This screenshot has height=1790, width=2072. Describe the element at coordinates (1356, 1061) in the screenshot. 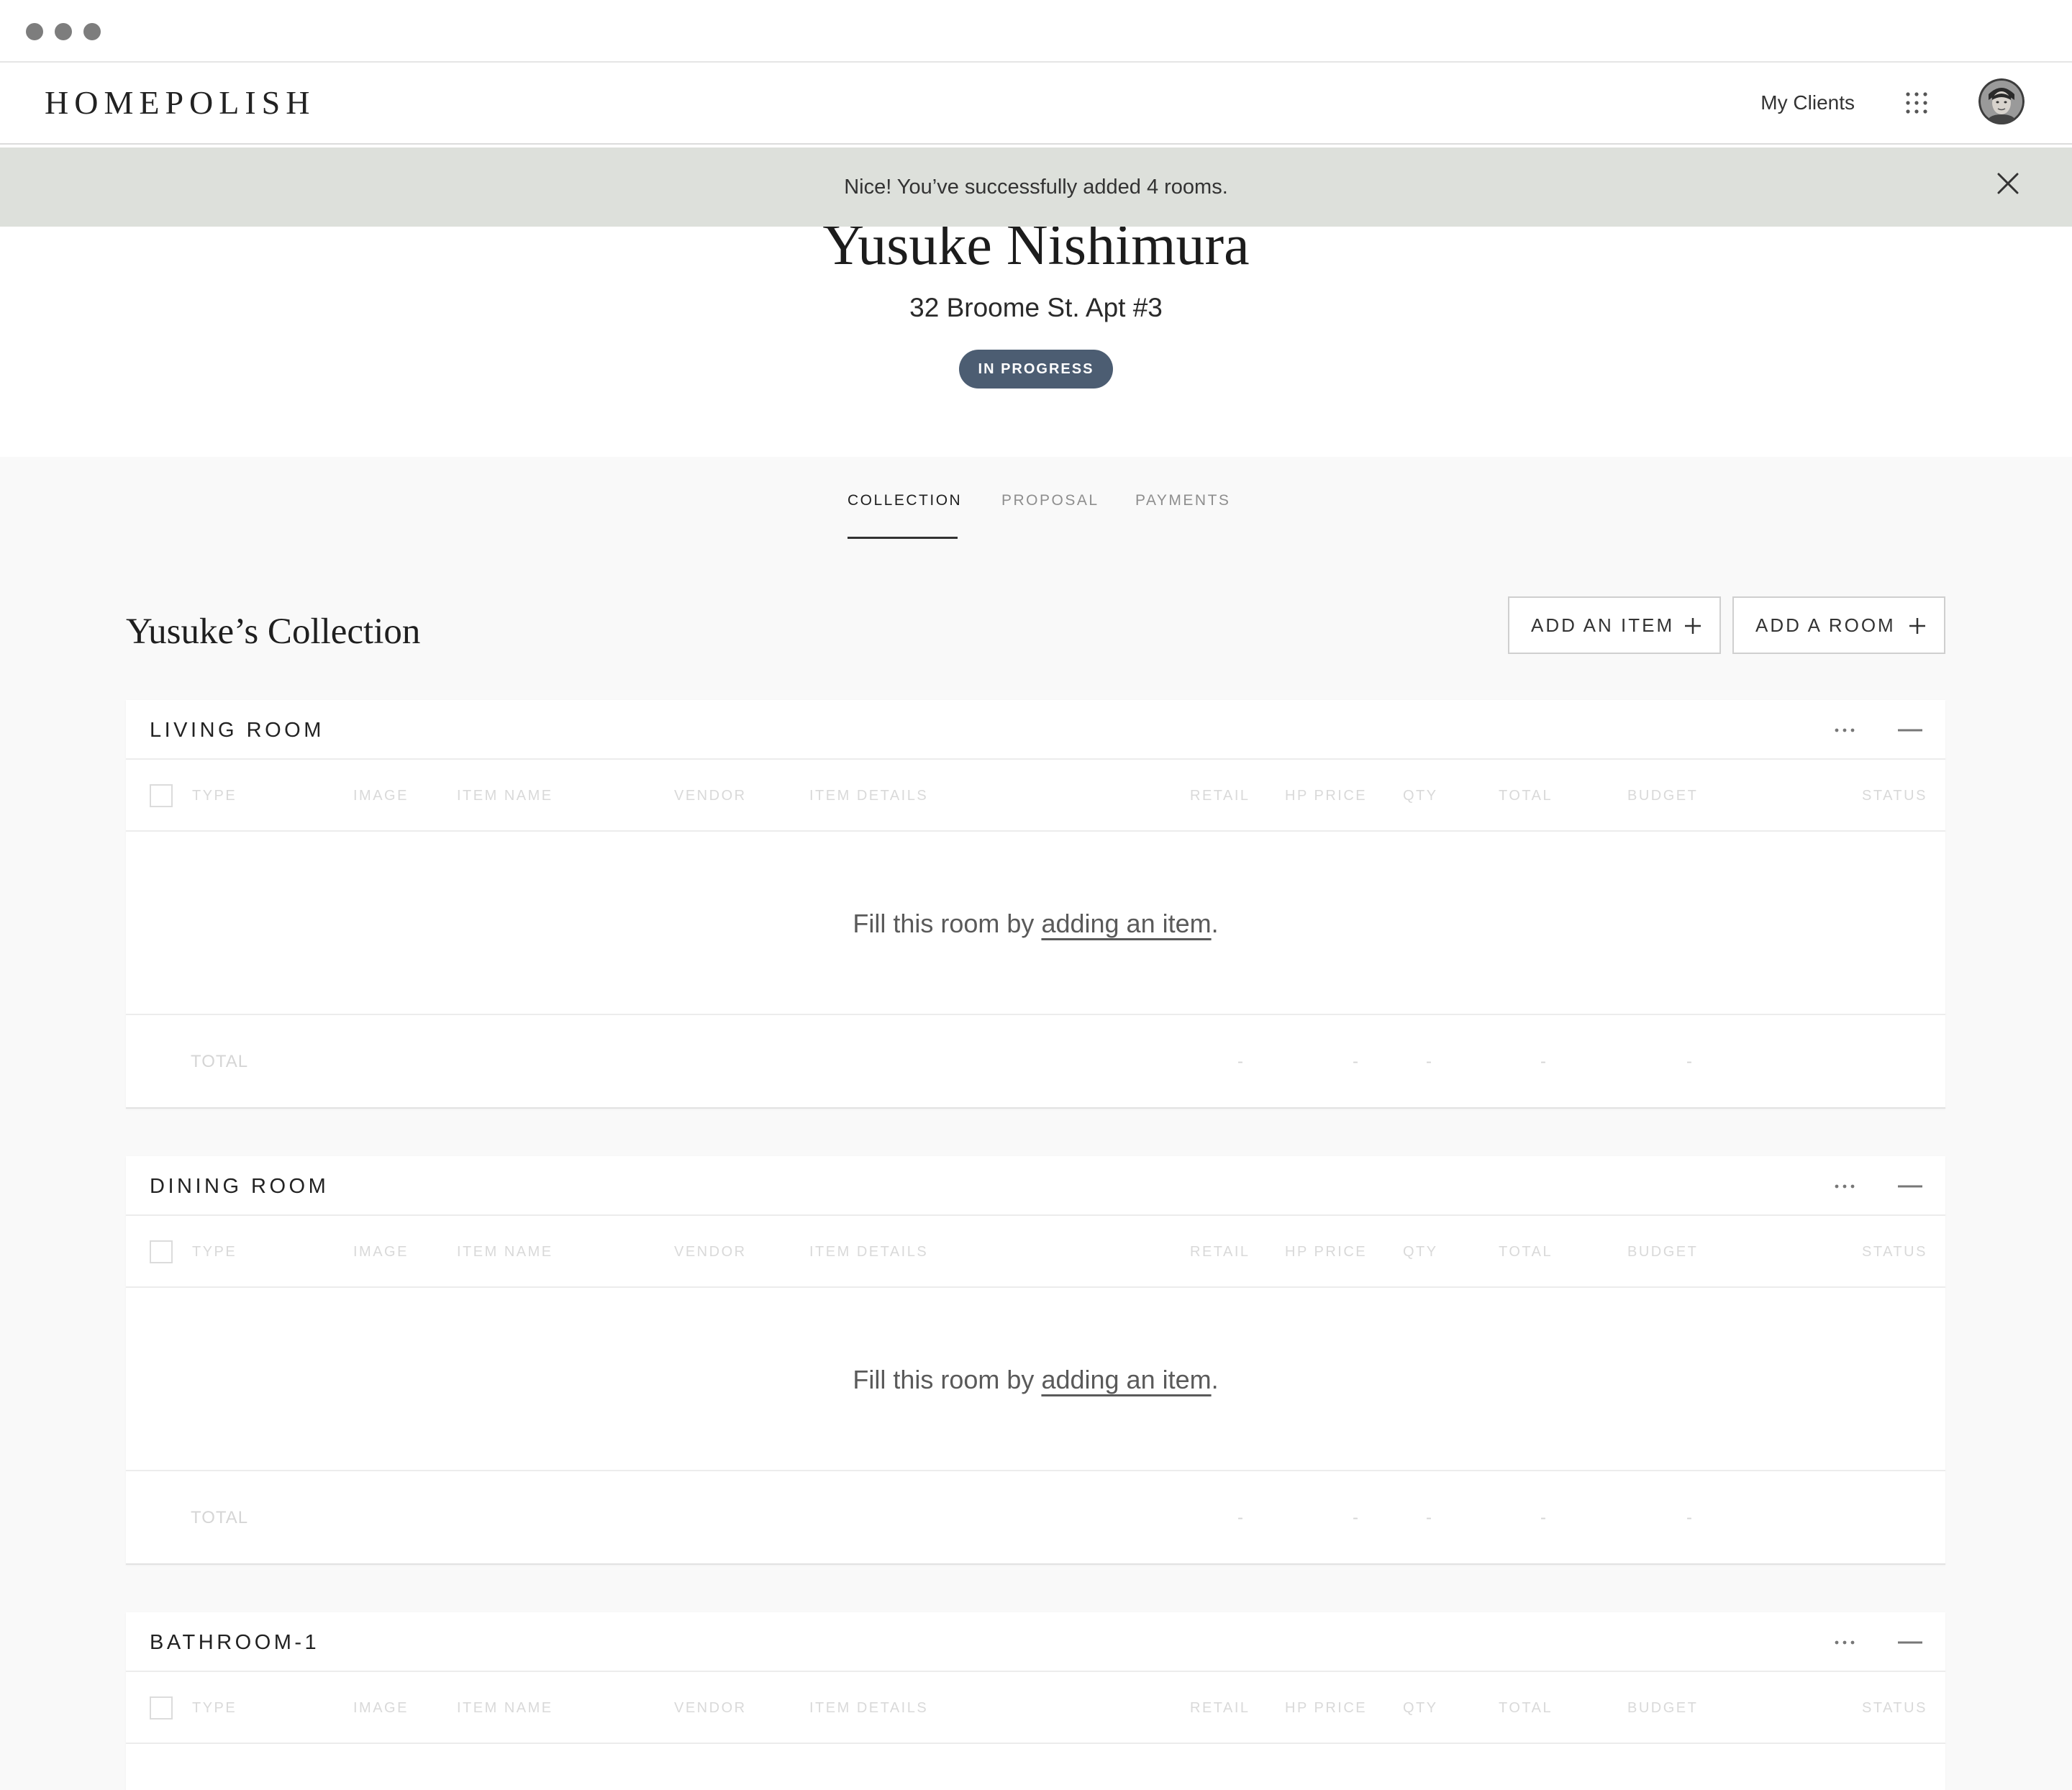

I see `hp-price-total-value: -` at that location.